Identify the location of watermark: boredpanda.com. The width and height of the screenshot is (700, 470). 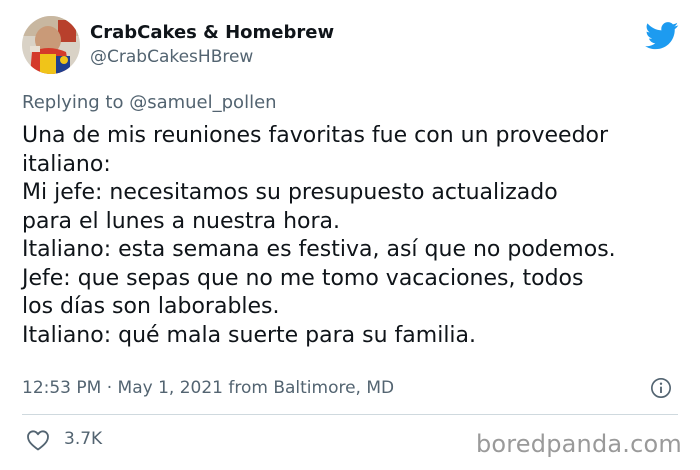
(578, 444).